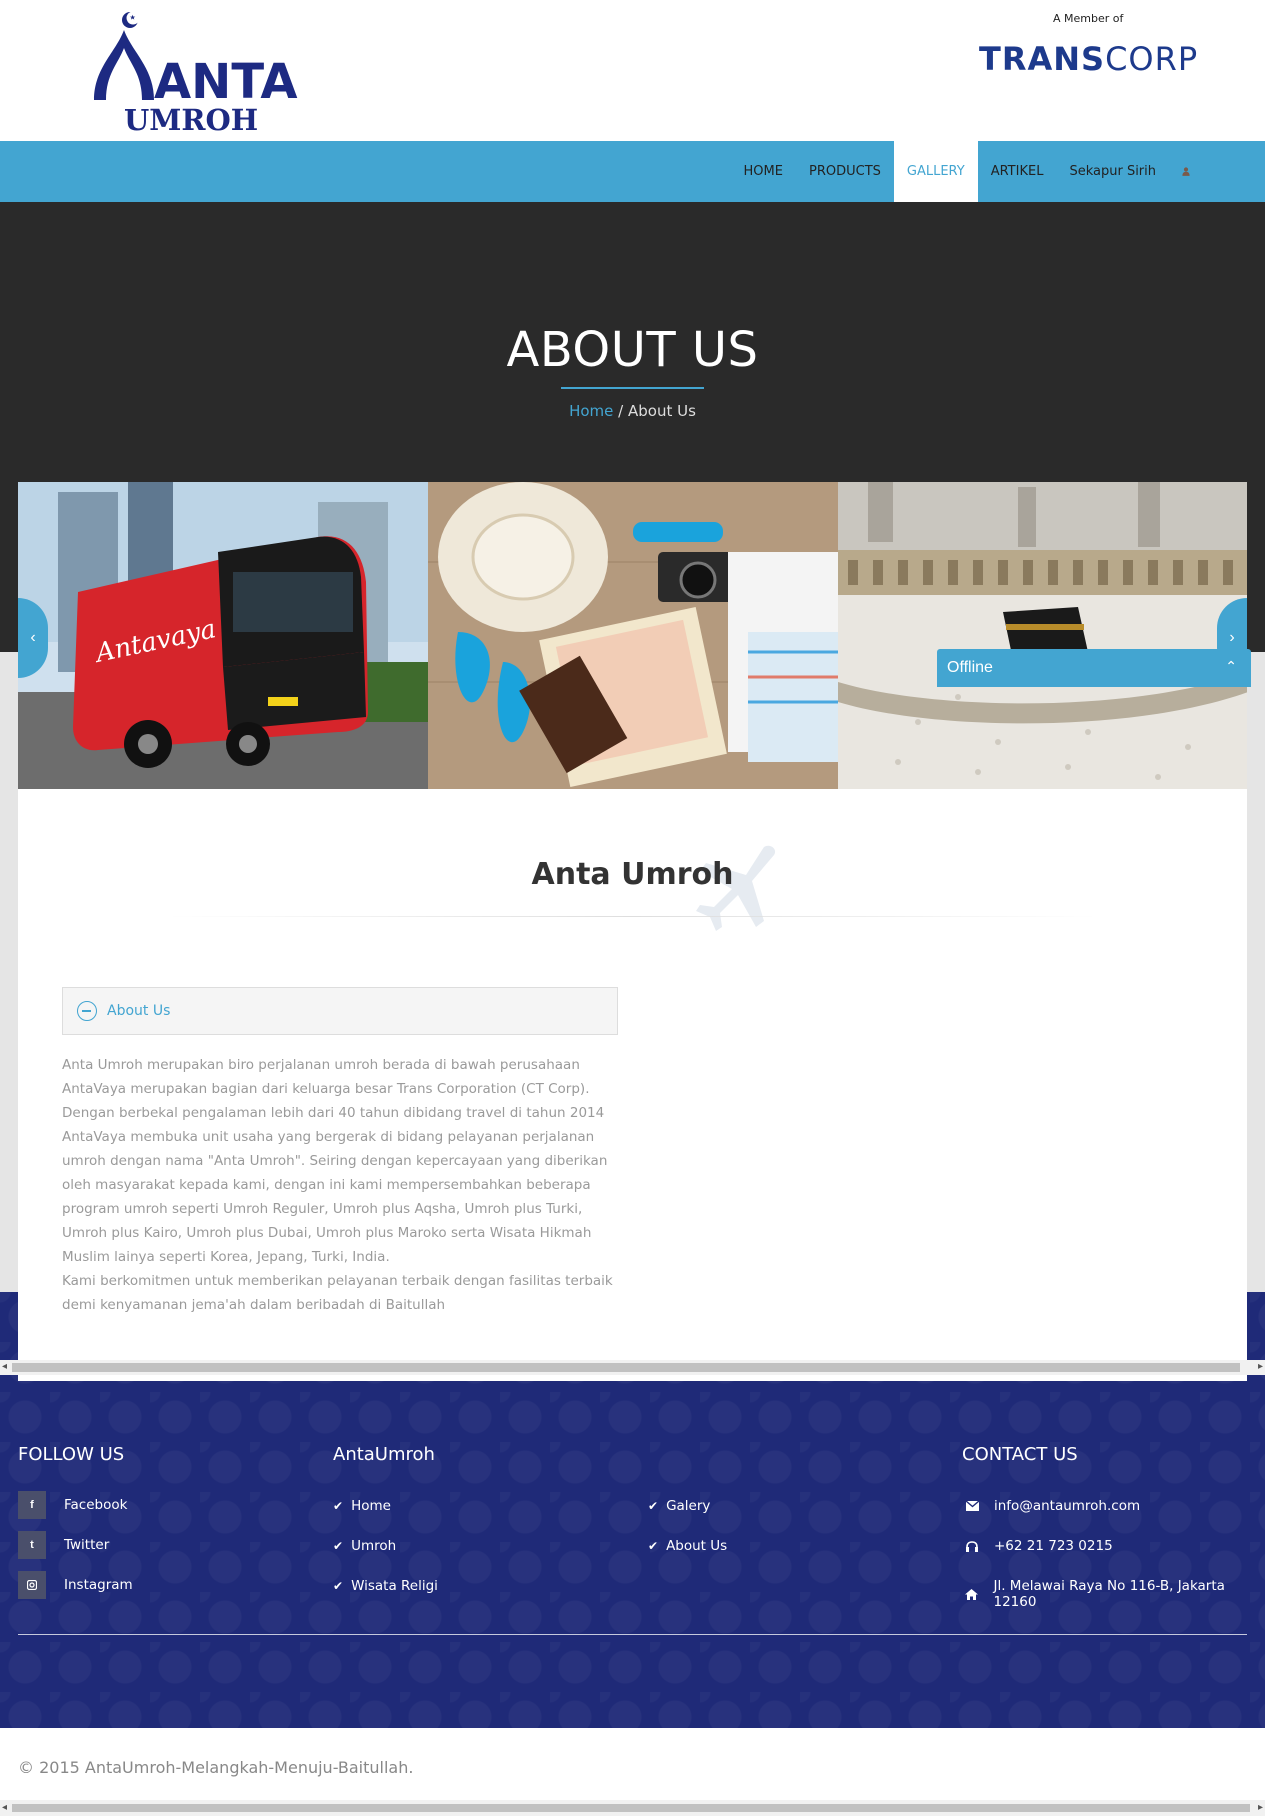  I want to click on section-divider, so click(632, 916).